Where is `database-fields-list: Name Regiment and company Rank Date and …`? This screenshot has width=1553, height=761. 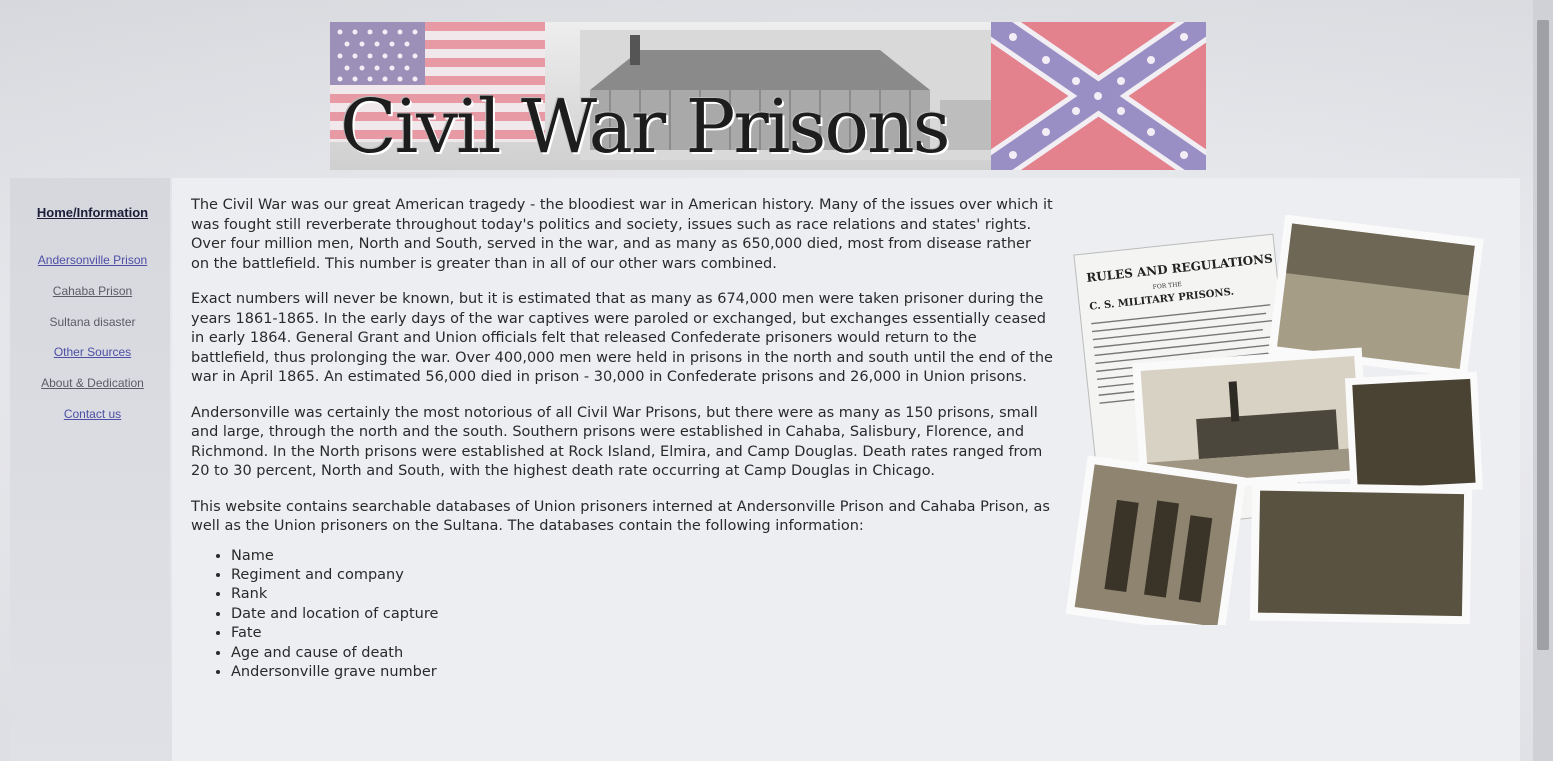
database-fields-list: Name Regiment and company Rank Date and … is located at coordinates (622, 615).